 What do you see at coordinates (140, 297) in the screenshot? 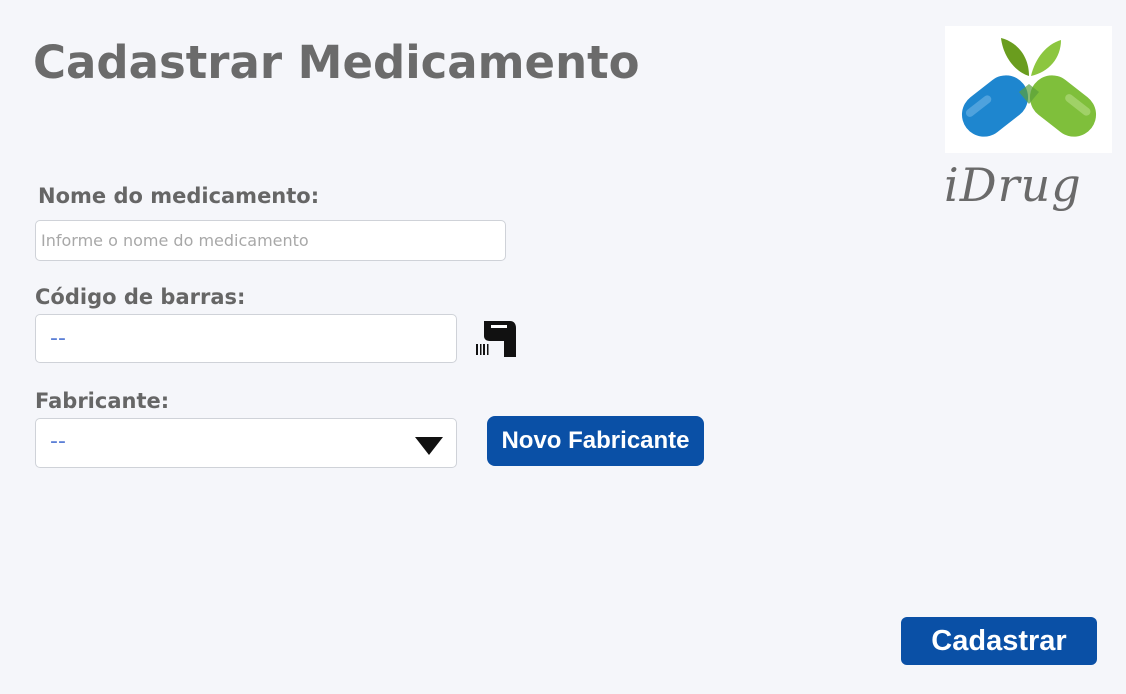
I see `barcode-field-label: Código de barras:` at bounding box center [140, 297].